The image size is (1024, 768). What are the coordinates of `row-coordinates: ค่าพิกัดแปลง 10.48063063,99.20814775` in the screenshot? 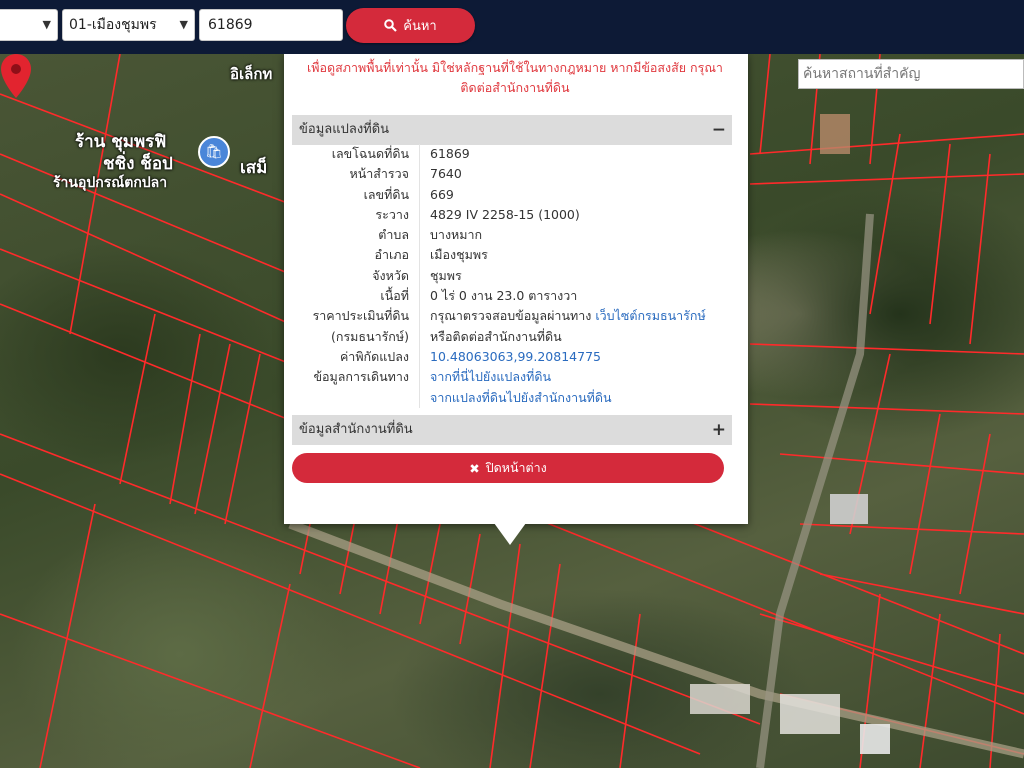 It's located at (512, 357).